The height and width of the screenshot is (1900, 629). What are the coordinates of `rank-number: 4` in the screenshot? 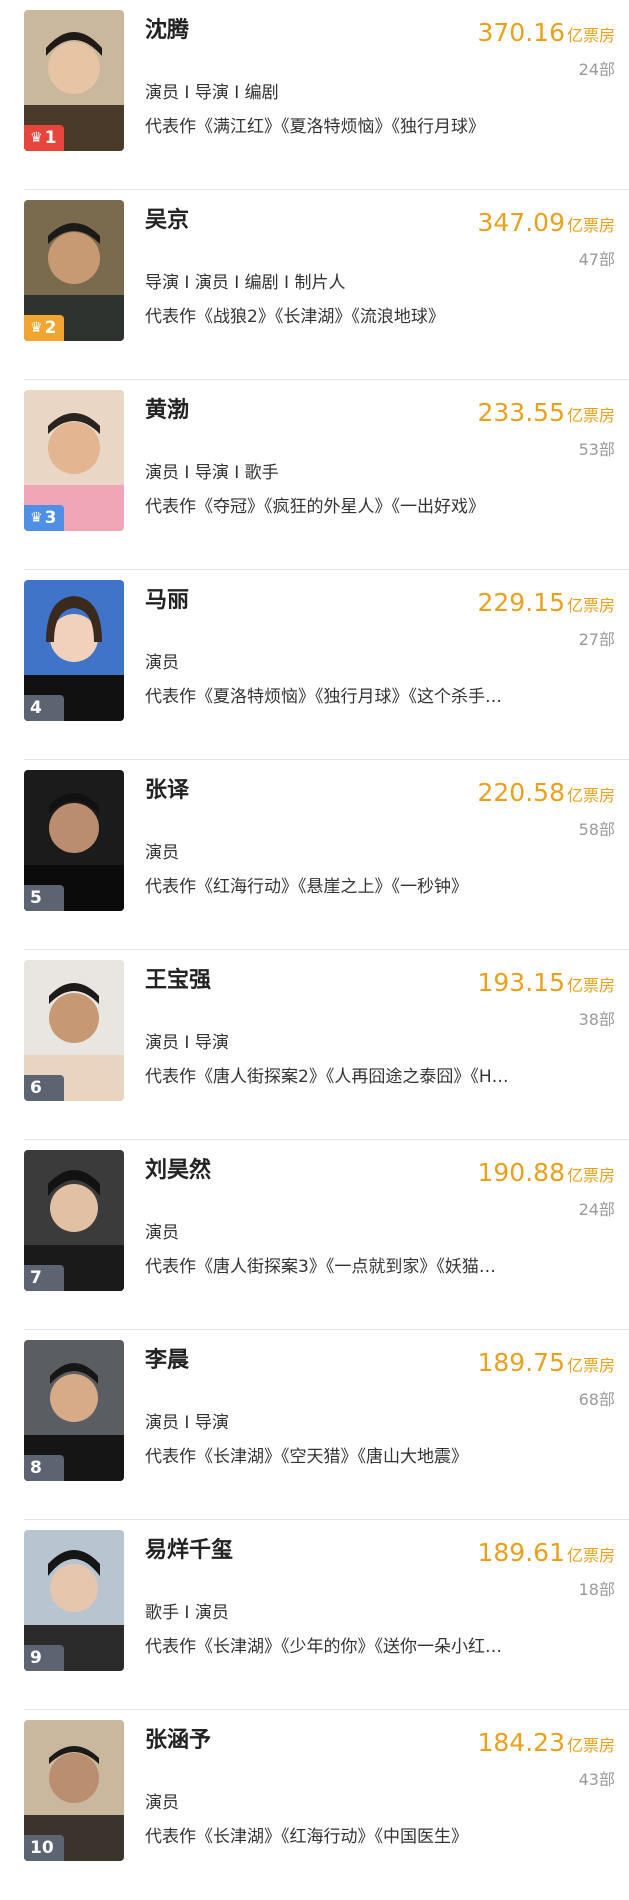 It's located at (36, 708).